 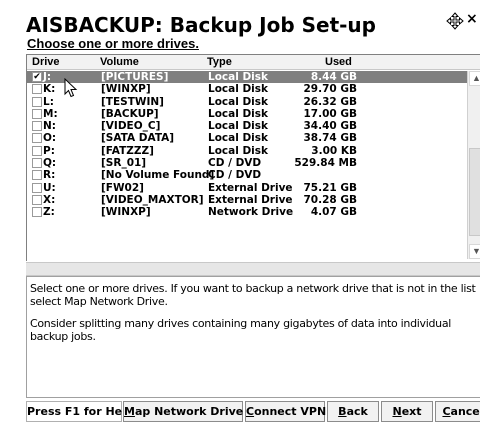 What do you see at coordinates (119, 62) in the screenshot?
I see `column-header-volume: Volume` at bounding box center [119, 62].